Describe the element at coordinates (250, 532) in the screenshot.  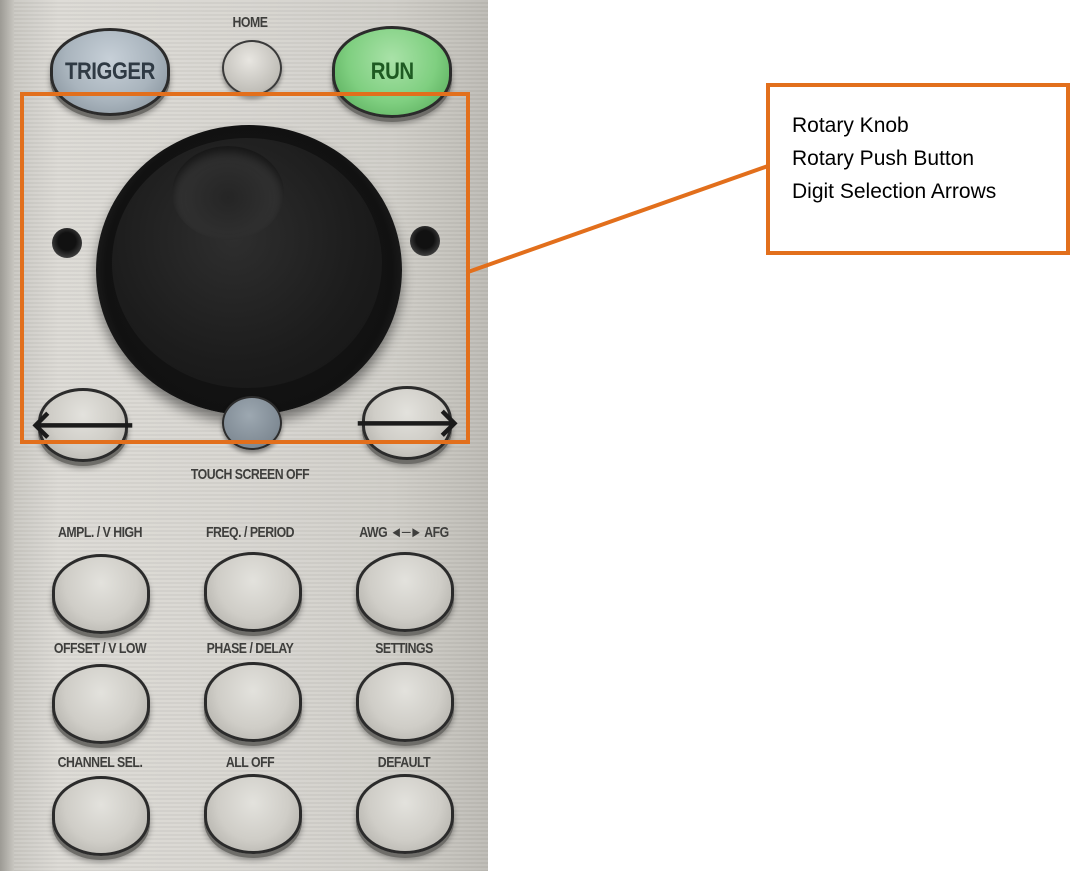
I see `freq-period-label: FREQ. / PERIOD` at that location.